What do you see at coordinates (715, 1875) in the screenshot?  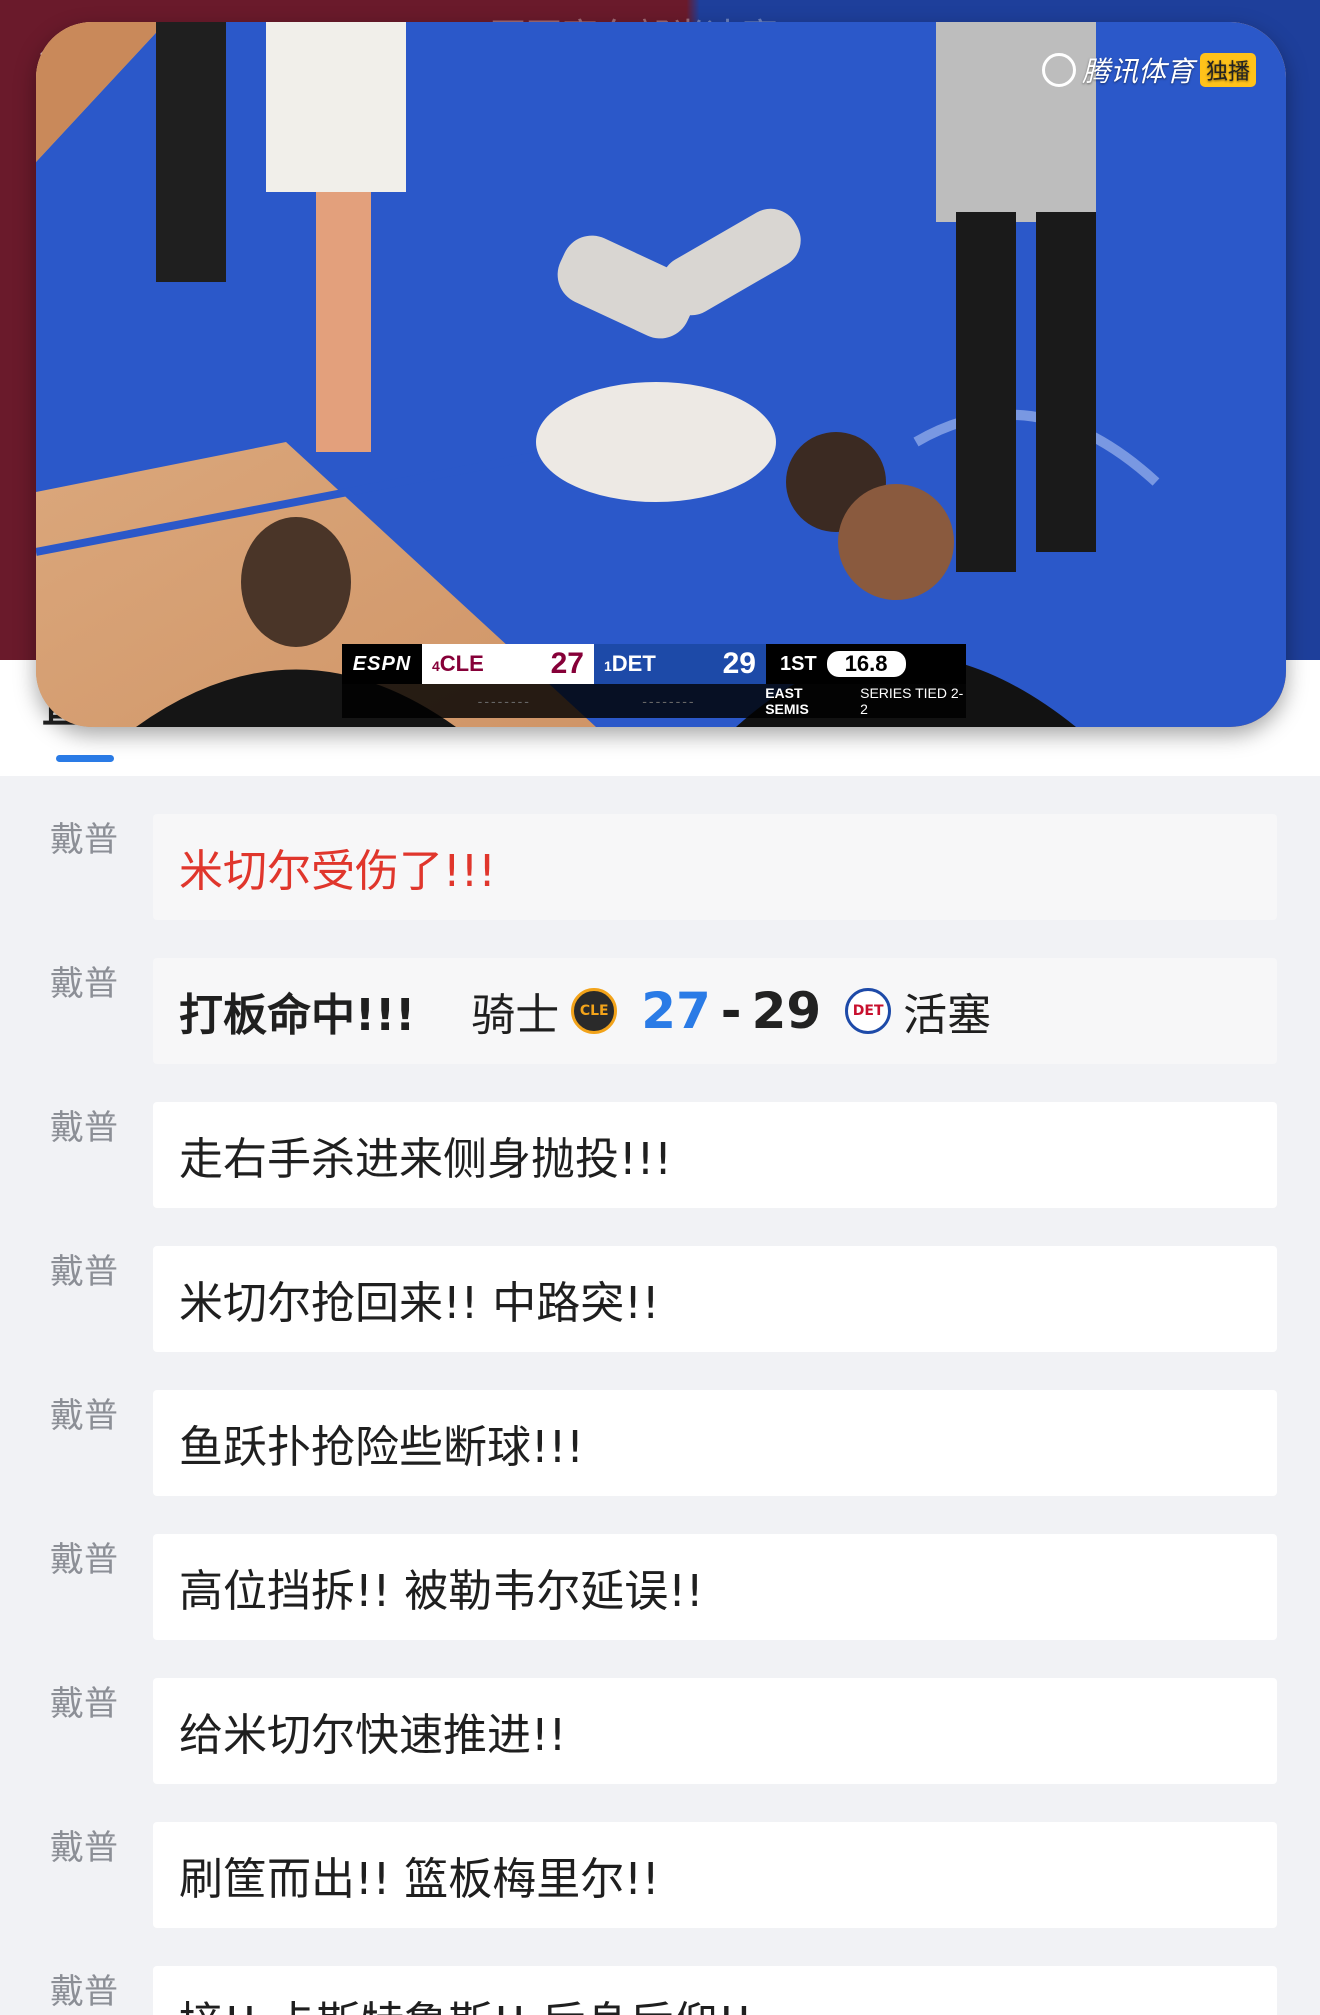 I see `feed-message: 刷筐而出!! 篮板梅里尔!!` at bounding box center [715, 1875].